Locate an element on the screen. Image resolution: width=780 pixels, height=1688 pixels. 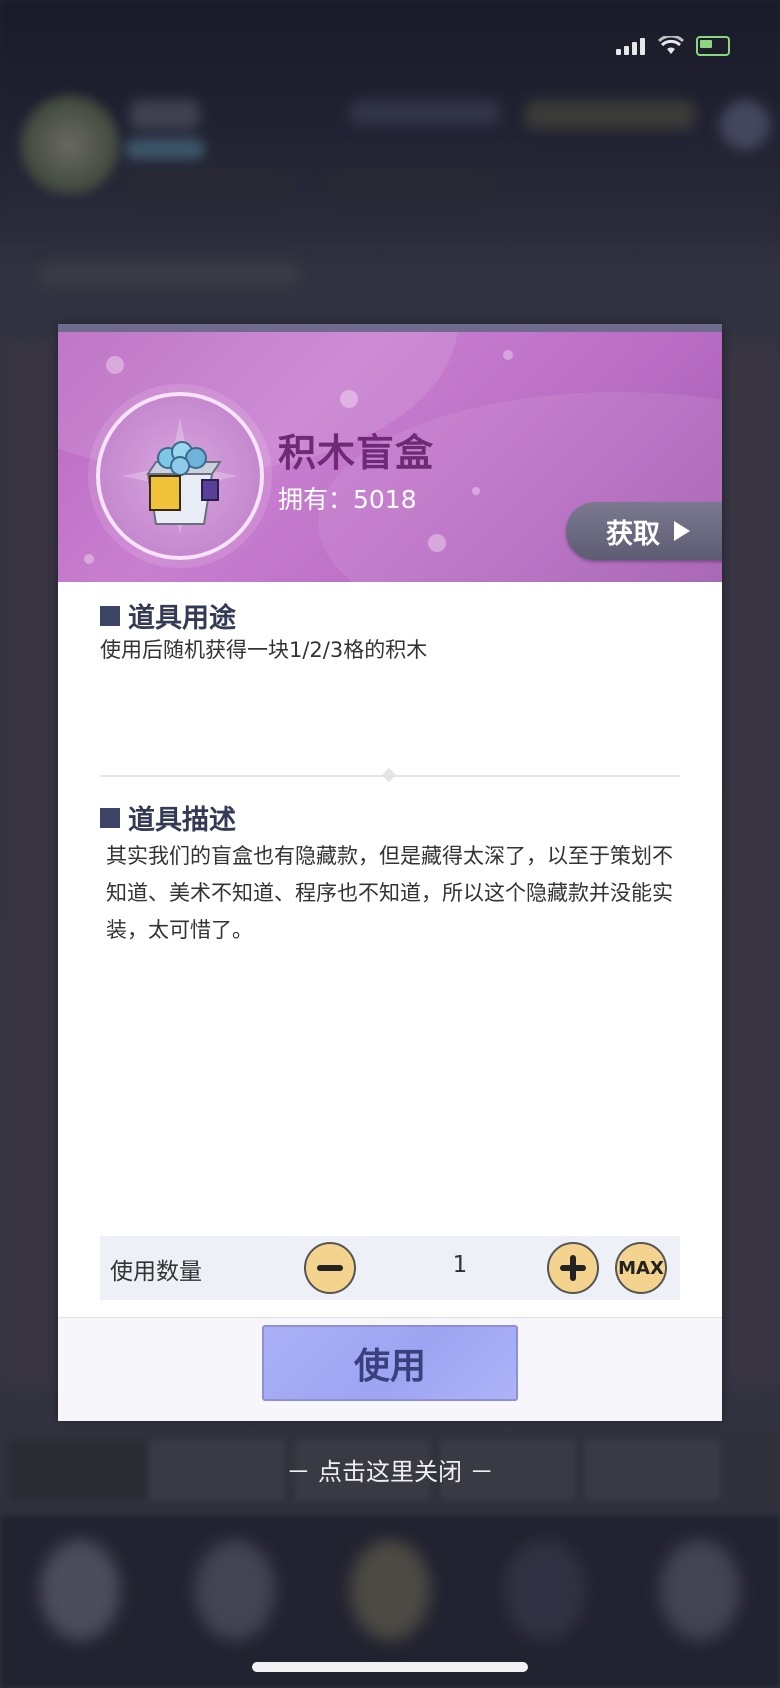
item-name: 积木盲盒 is located at coordinates (356, 453).